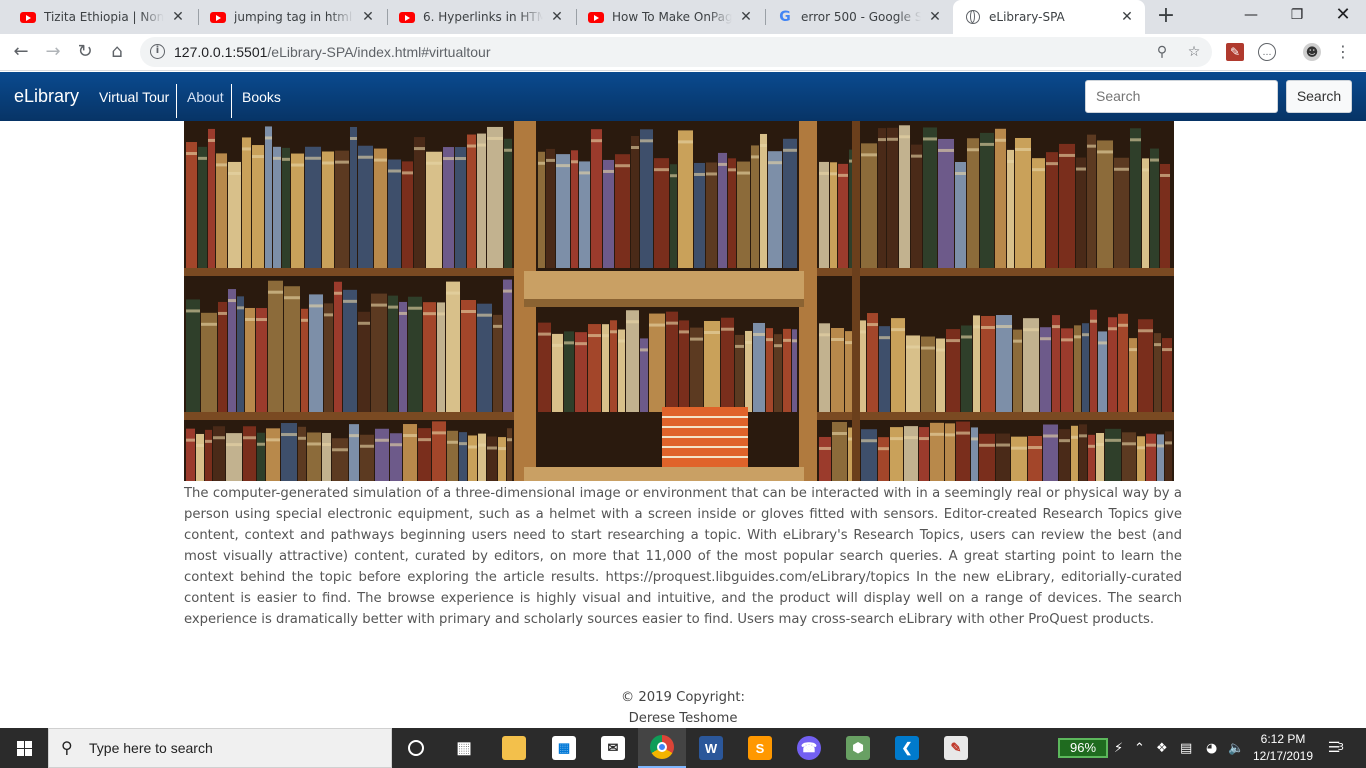  What do you see at coordinates (292, 17) in the screenshot?
I see `tab-jumping-tag: jumping tag in html - YouTube ✕` at bounding box center [292, 17].